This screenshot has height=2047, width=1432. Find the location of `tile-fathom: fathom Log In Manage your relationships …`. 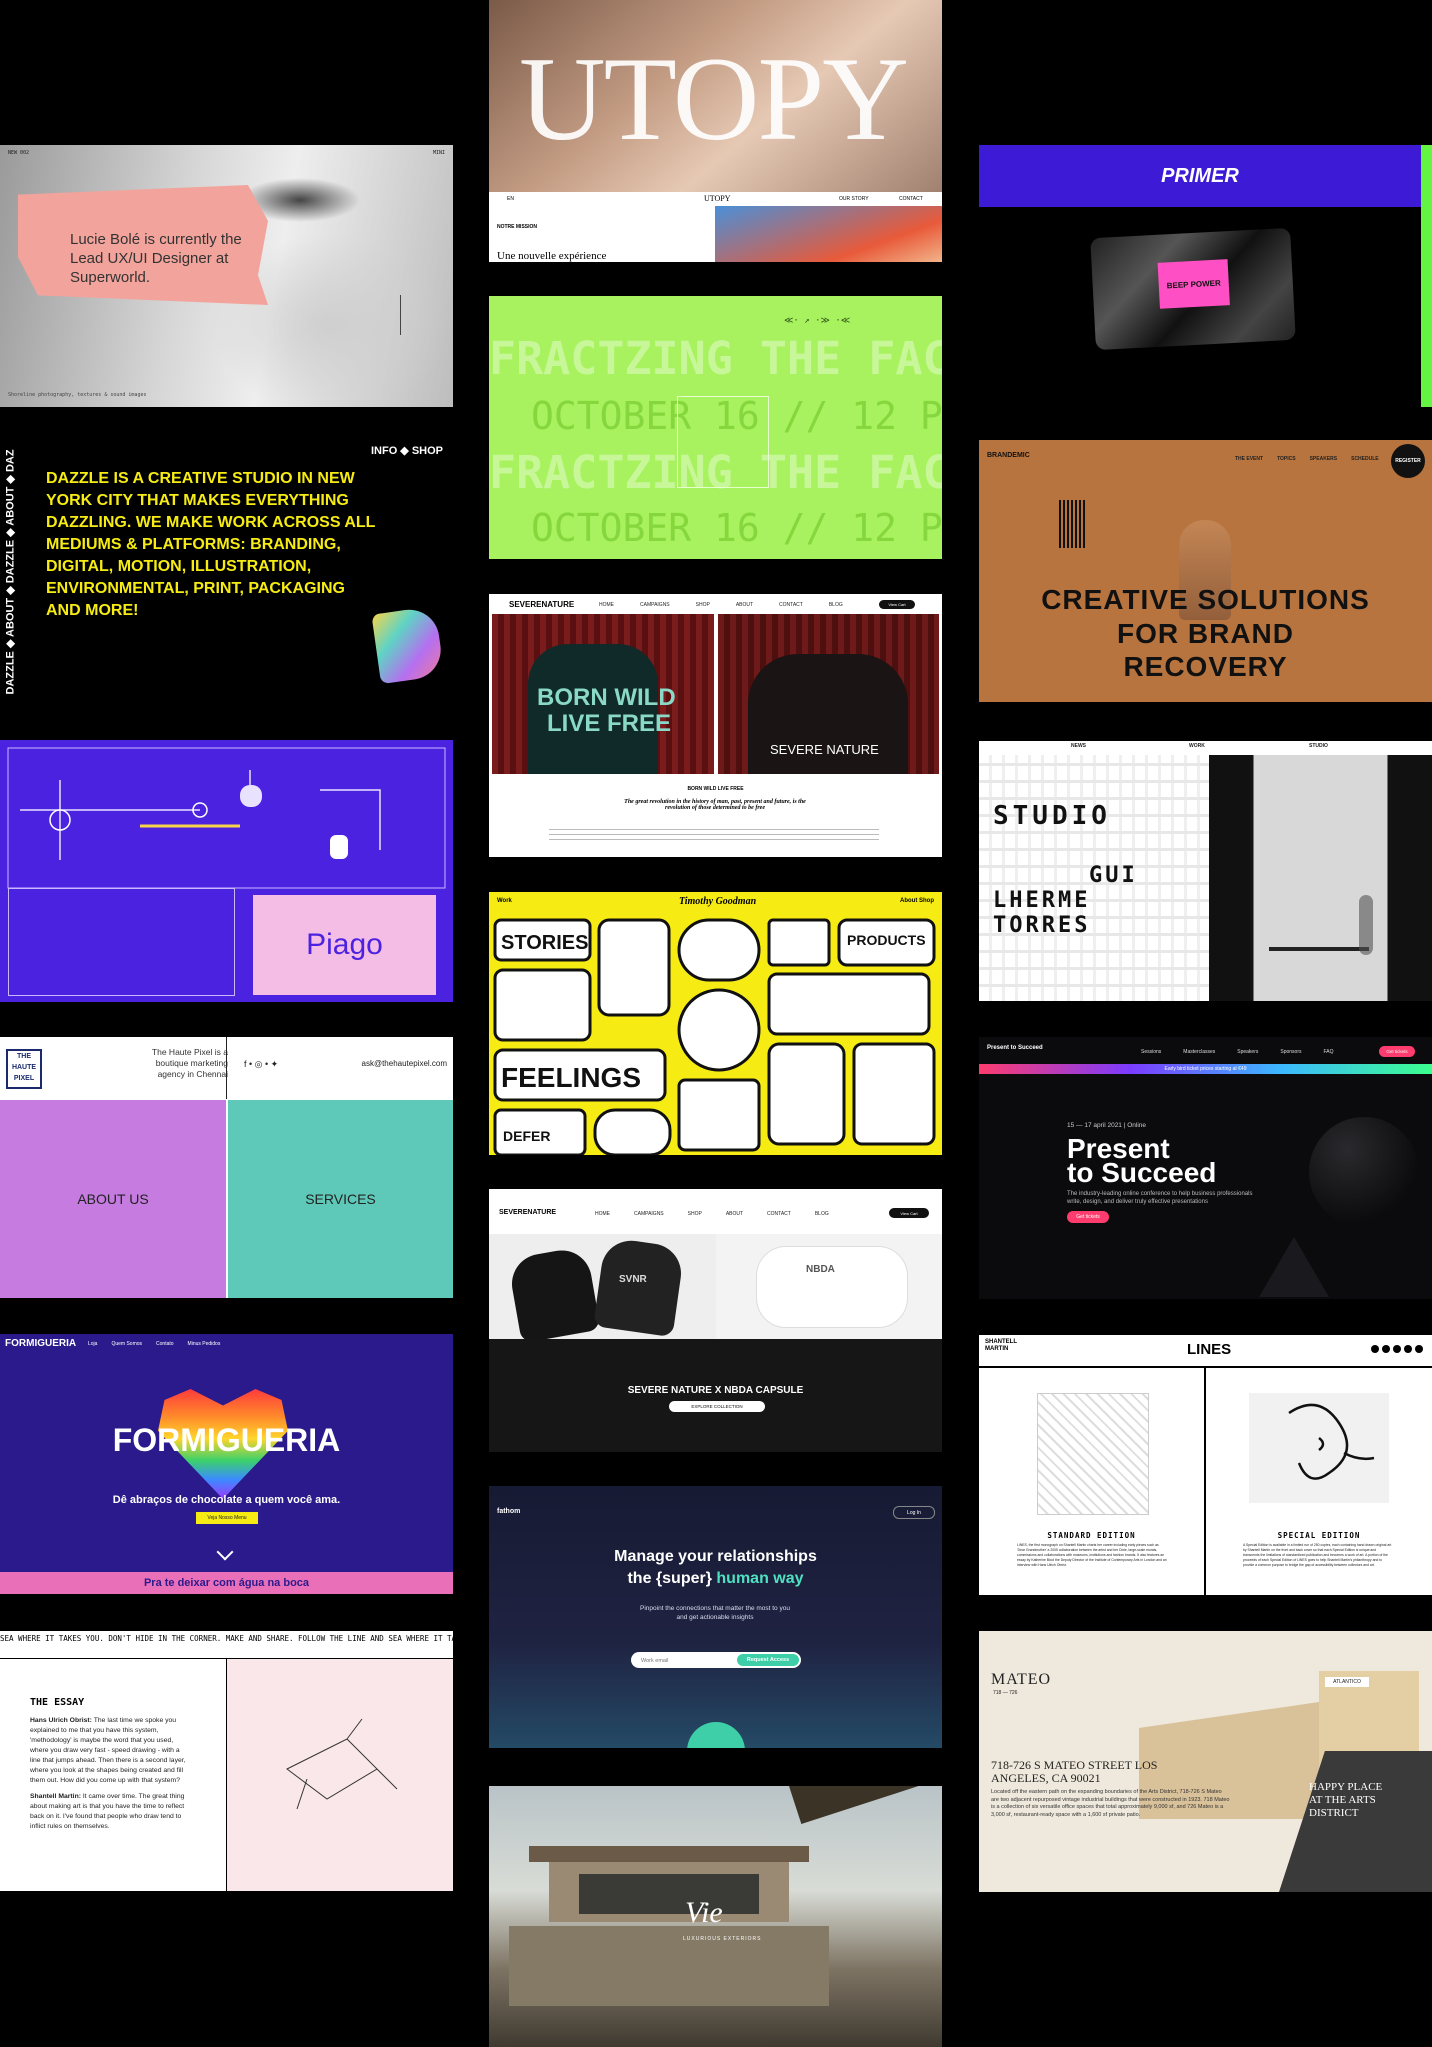

tile-fathom: fathom Log In Manage your relationships … is located at coordinates (715, 1617).